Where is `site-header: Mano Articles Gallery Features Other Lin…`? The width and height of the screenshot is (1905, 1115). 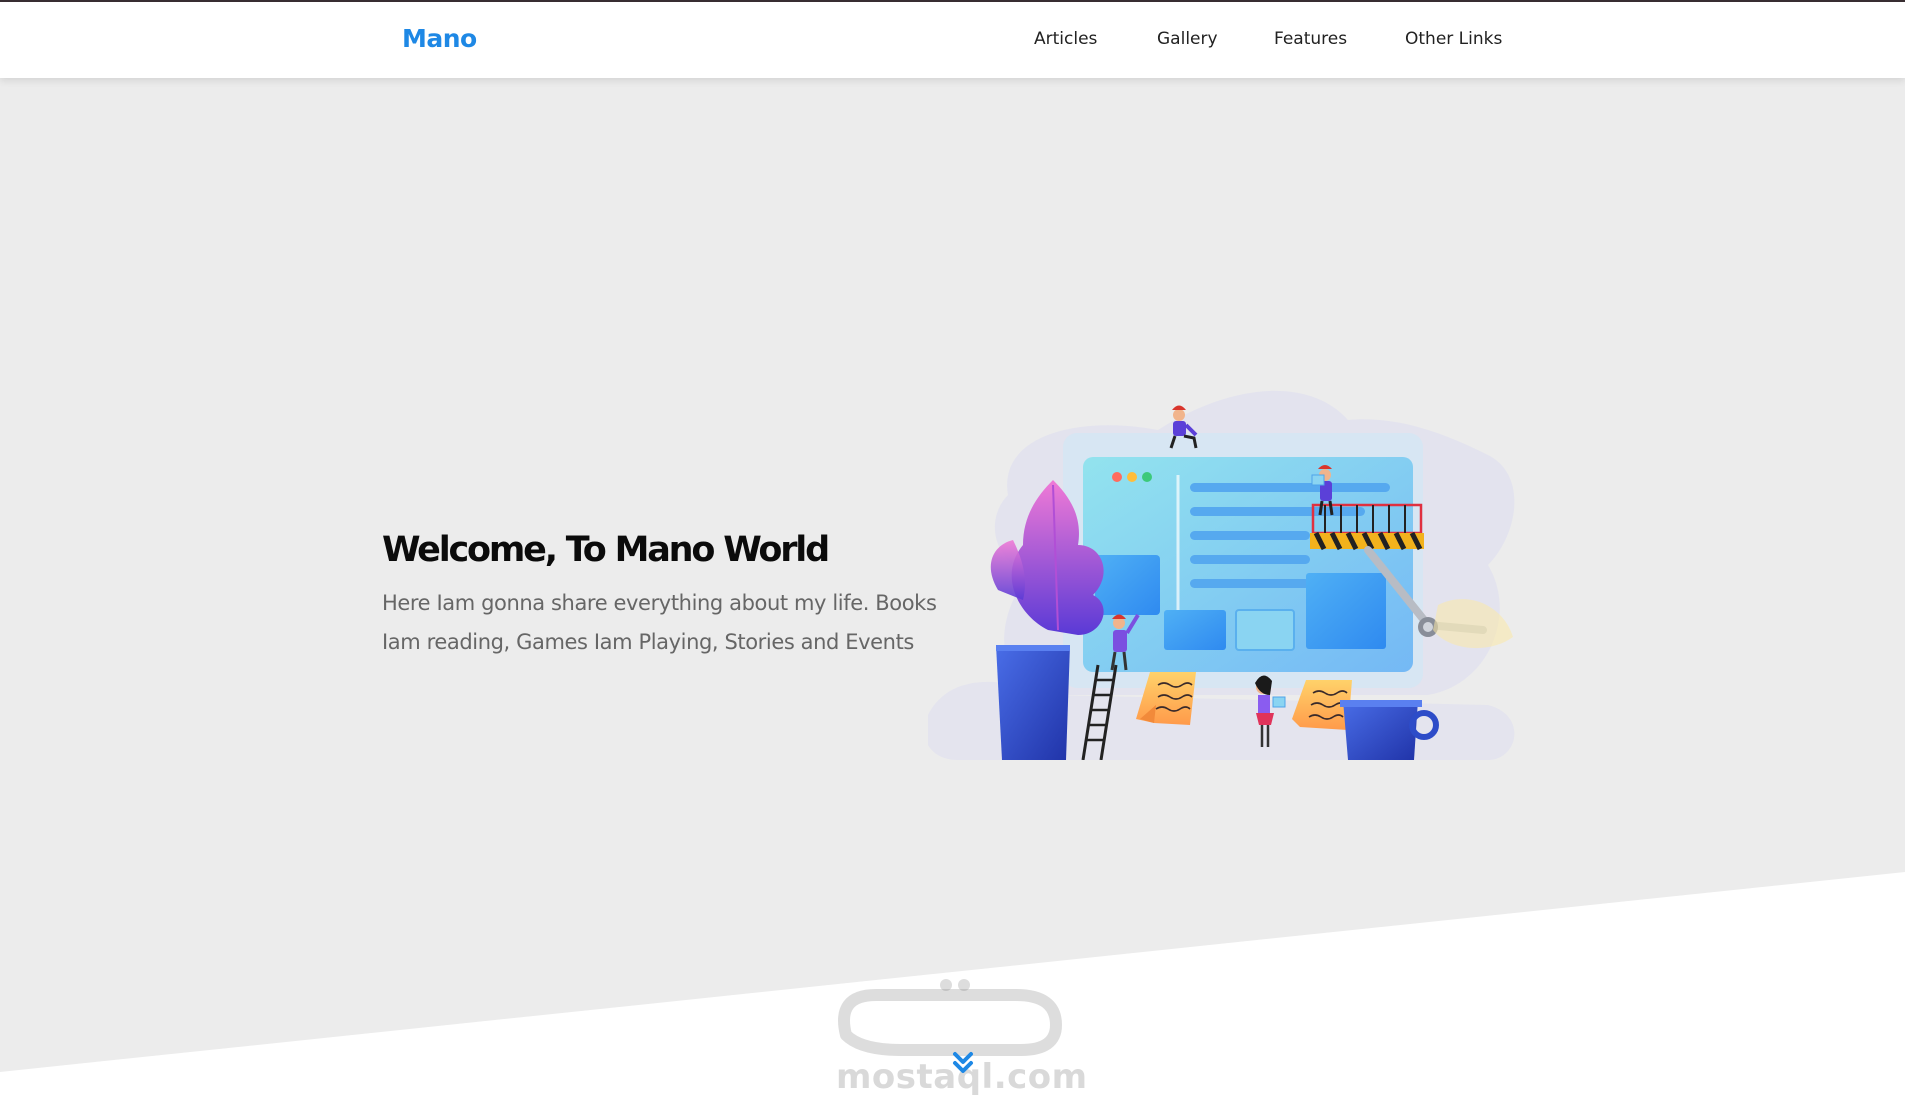 site-header: Mano Articles Gallery Features Other Lin… is located at coordinates (952, 40).